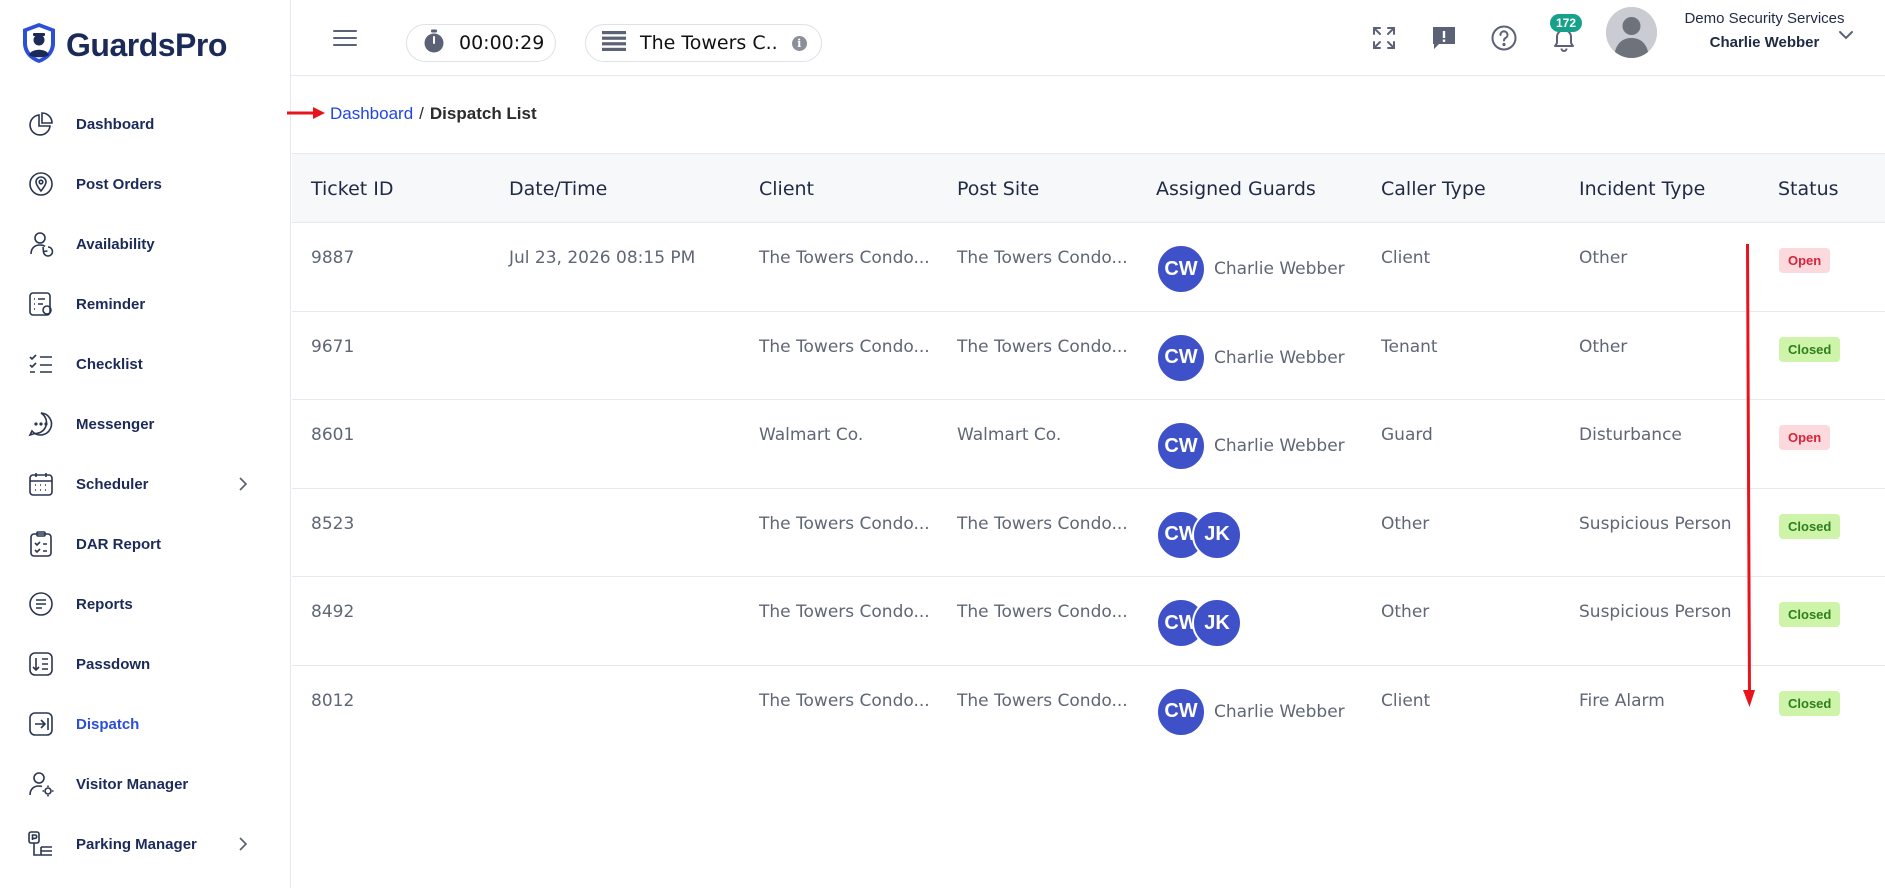 The width and height of the screenshot is (1885, 888). Describe the element at coordinates (1433, 189) in the screenshot. I see `column-header-caller-type: Caller Type` at that location.